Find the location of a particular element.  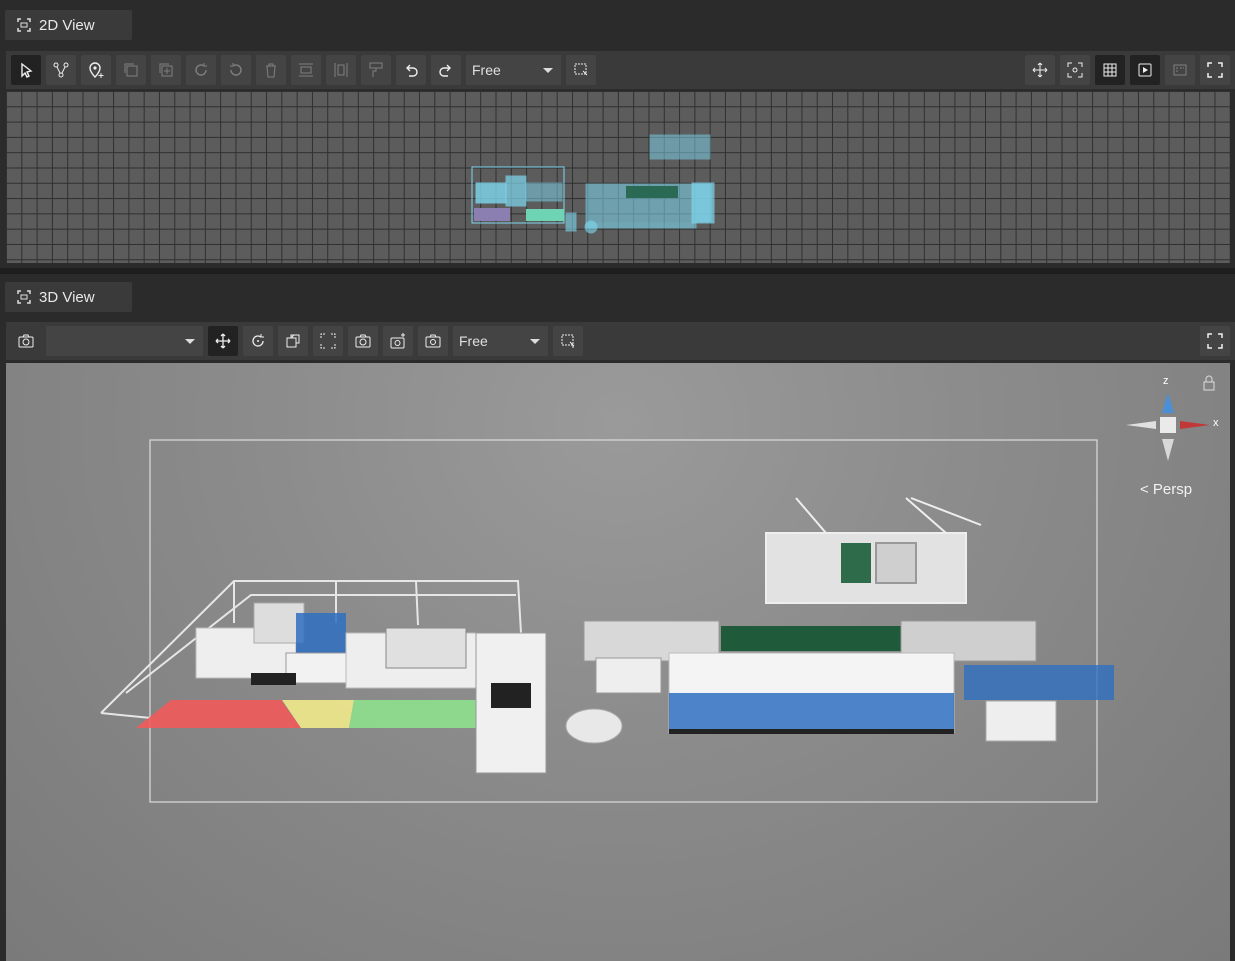

tab-3d-label: 3D View is located at coordinates (67, 297).